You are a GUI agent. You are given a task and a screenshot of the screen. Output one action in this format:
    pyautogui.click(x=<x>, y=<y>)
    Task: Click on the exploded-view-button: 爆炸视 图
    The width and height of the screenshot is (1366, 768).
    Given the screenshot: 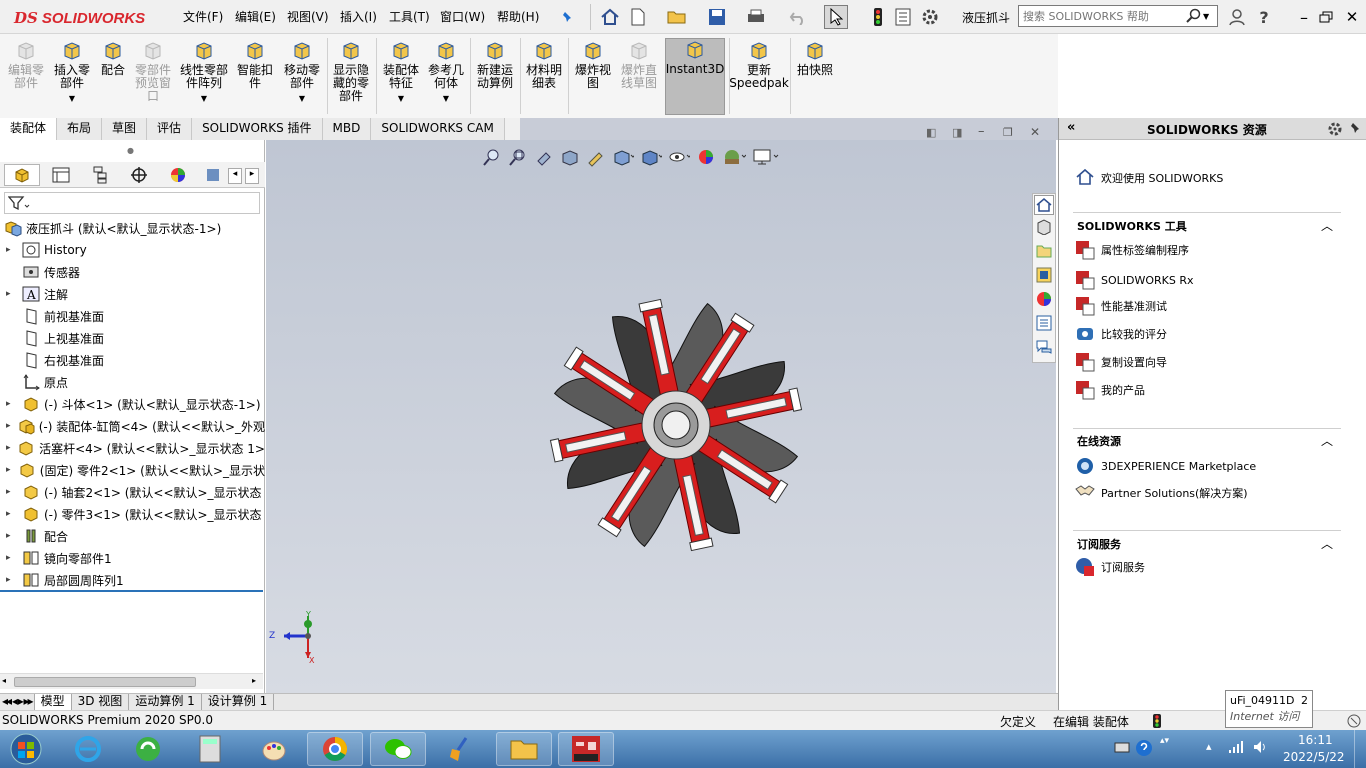 What is the action you would take?
    pyautogui.click(x=593, y=78)
    